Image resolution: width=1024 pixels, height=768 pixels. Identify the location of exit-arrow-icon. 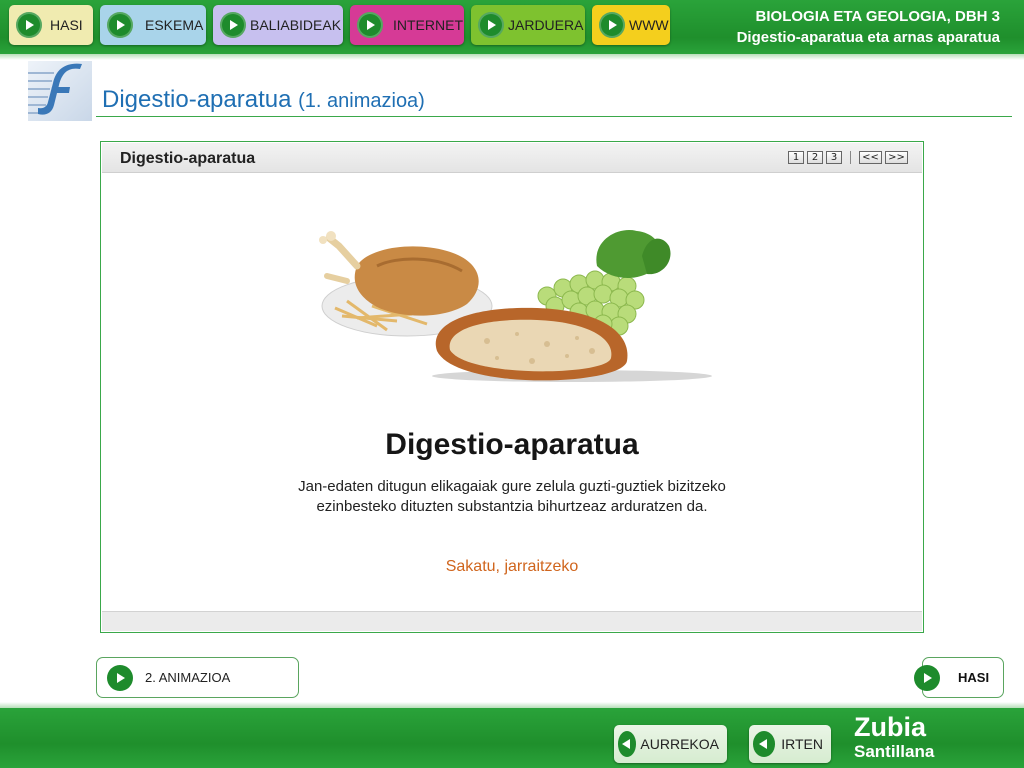
(764, 744).